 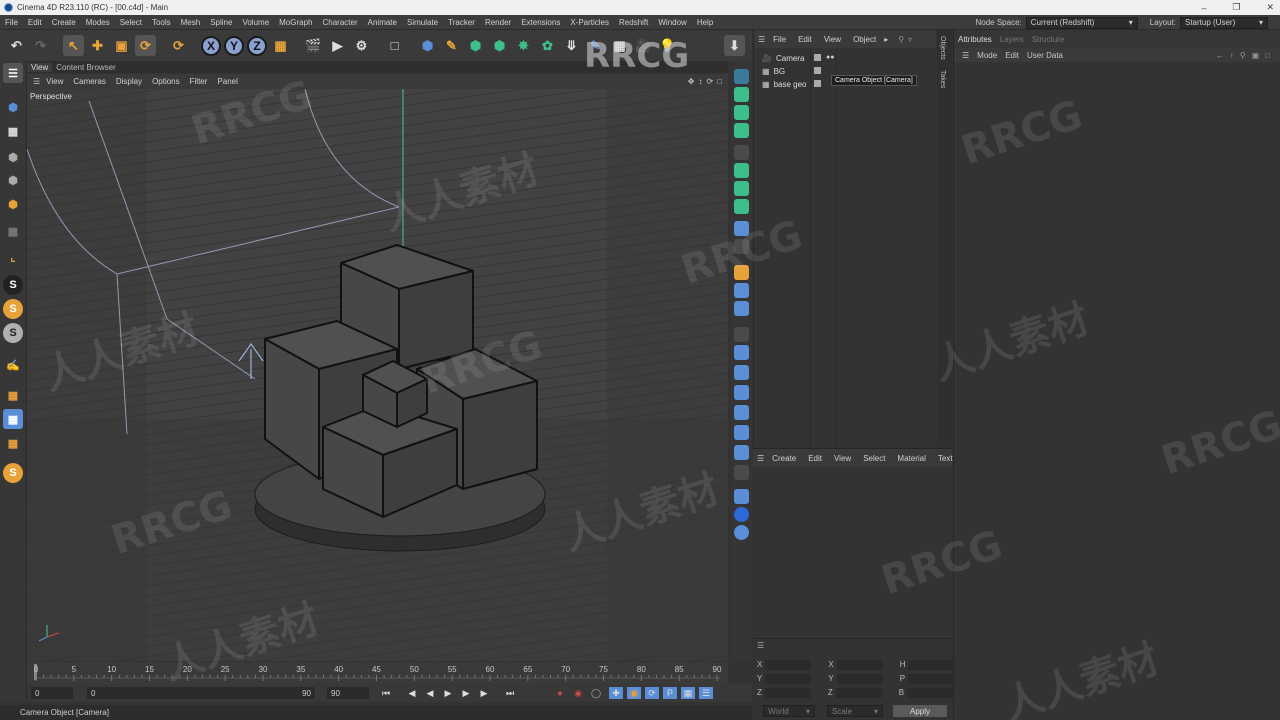 I want to click on new-window-icon: □, so click(x=1267, y=55).